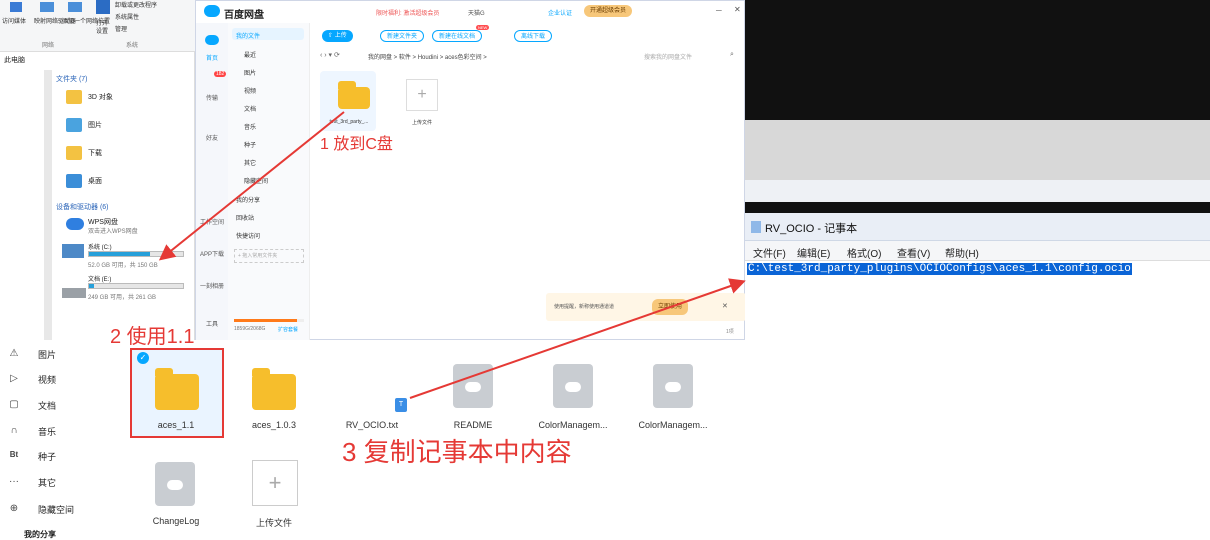  What do you see at coordinates (251, 186) in the screenshot?
I see `arrow-to-c-drive` at bounding box center [251, 186].